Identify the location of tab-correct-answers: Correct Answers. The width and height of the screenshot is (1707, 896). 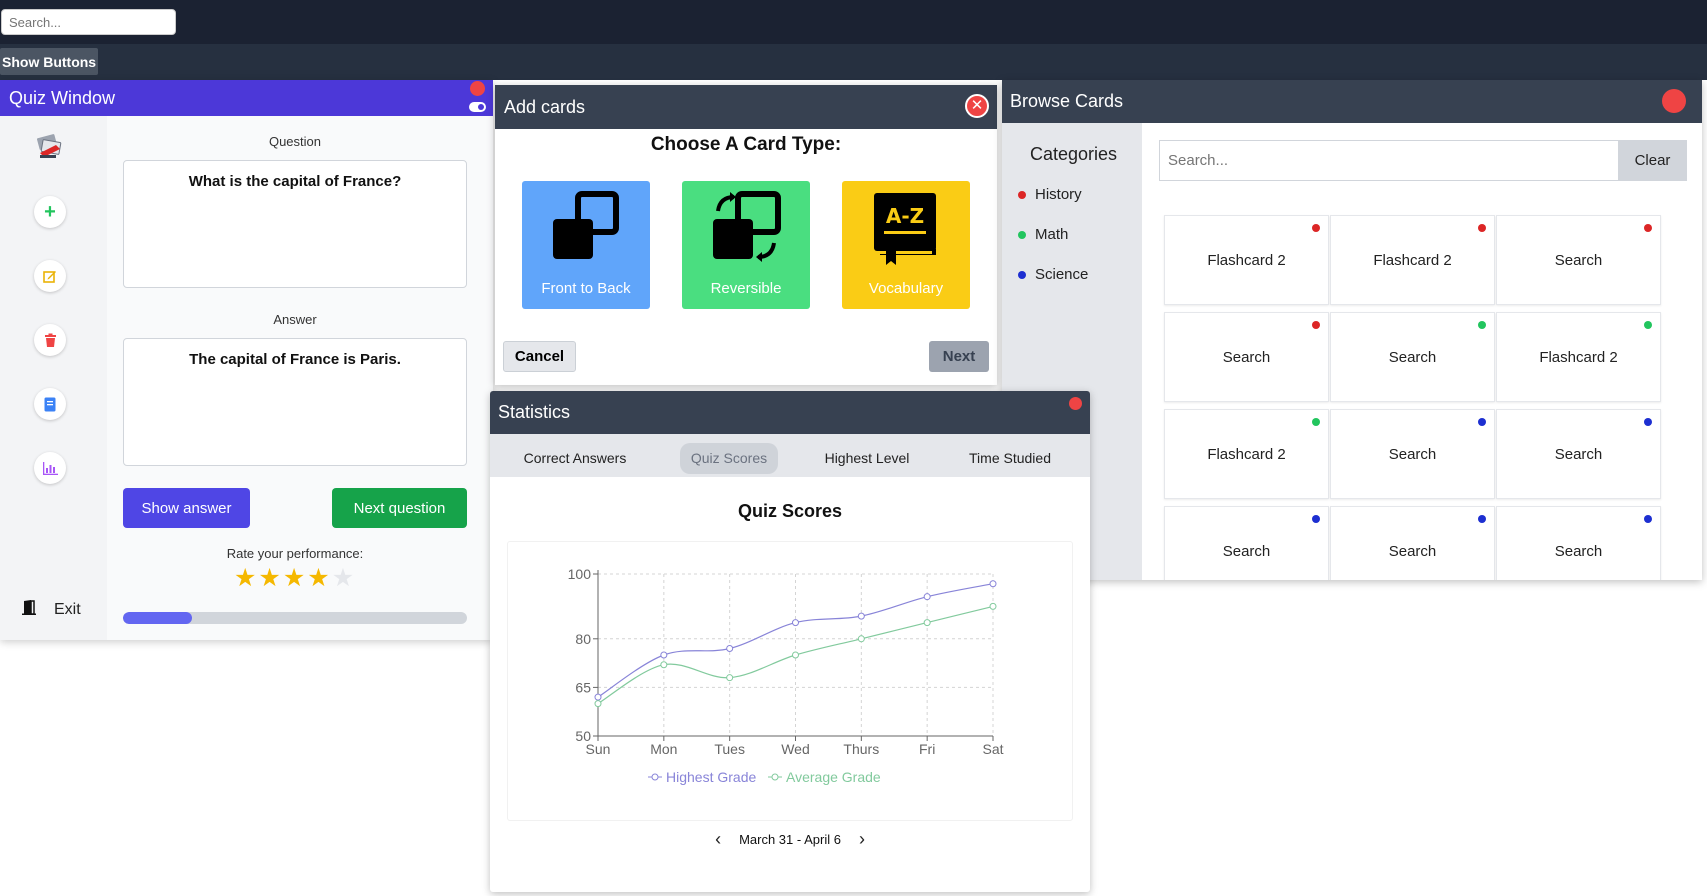
(575, 458).